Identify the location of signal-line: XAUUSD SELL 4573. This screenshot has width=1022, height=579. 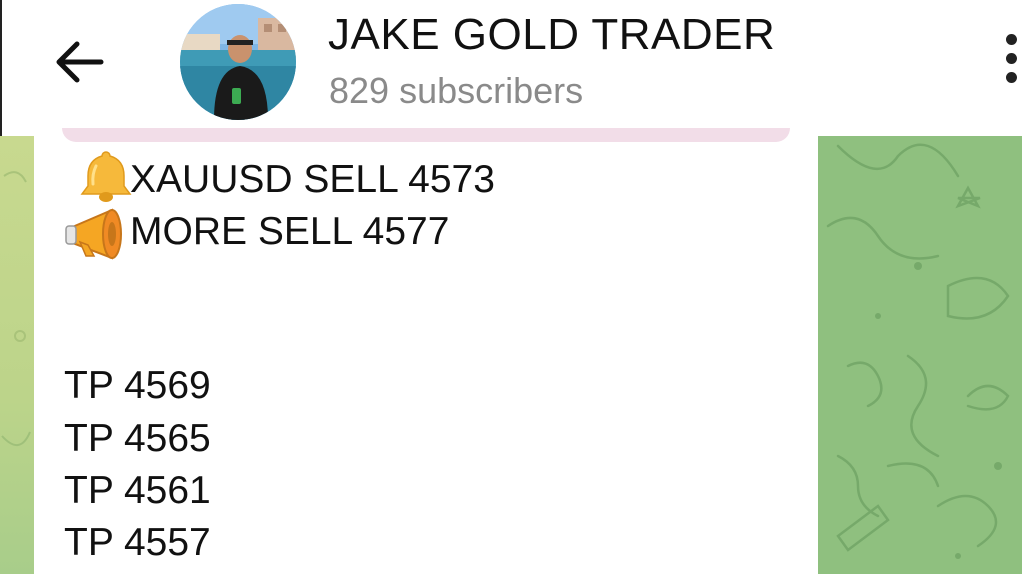
(312, 179).